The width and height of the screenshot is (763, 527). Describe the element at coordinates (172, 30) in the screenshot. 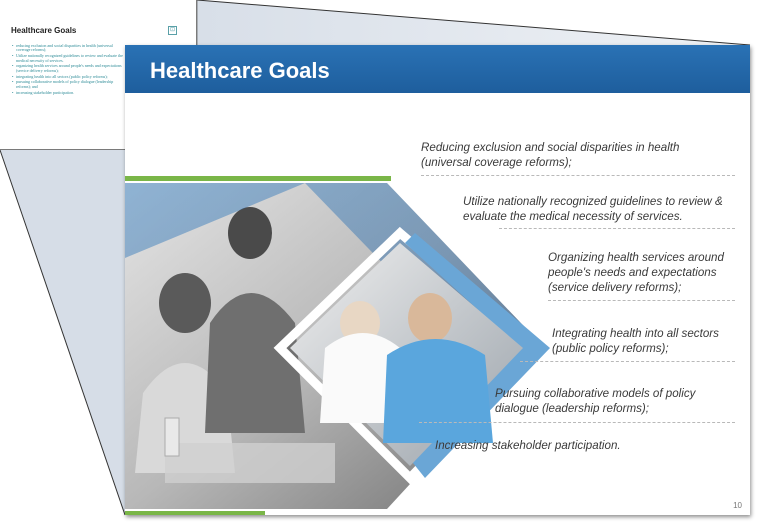

I see `image-placeholder-icon: ⊡` at that location.